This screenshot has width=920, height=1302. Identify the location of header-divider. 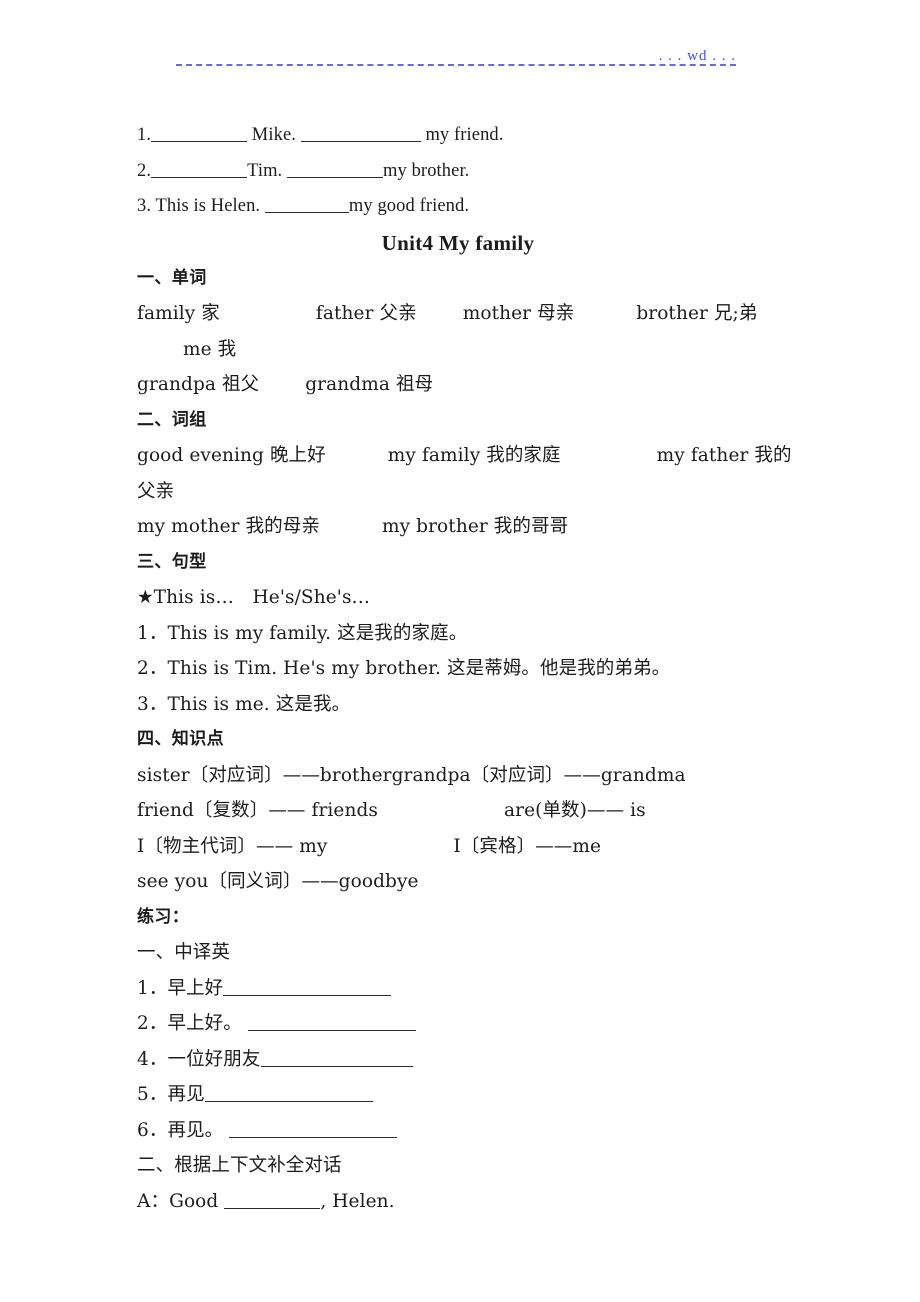
(456, 65).